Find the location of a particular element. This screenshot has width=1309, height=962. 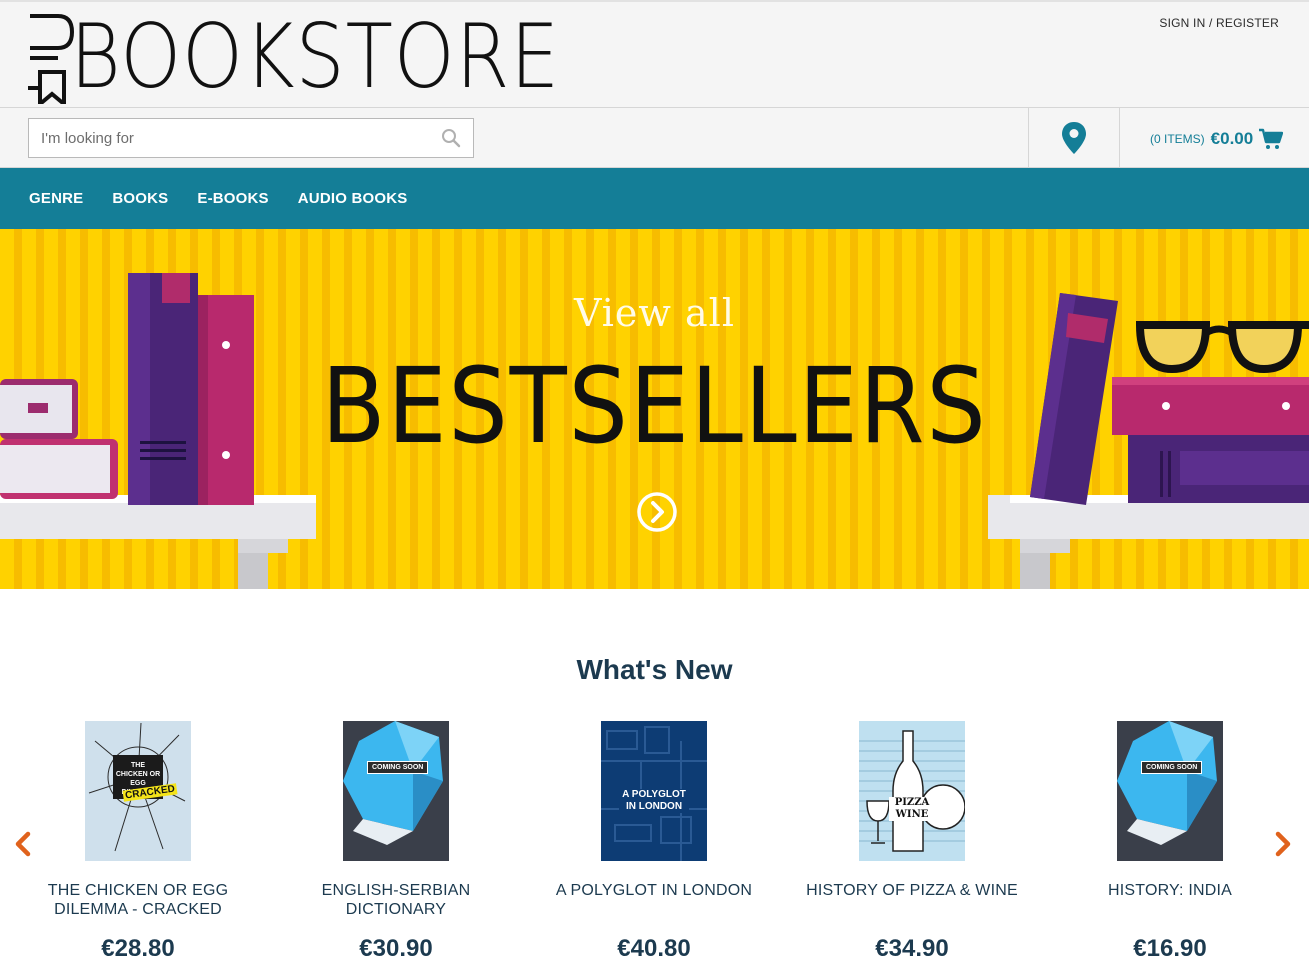

cart-icon is located at coordinates (1271, 139).